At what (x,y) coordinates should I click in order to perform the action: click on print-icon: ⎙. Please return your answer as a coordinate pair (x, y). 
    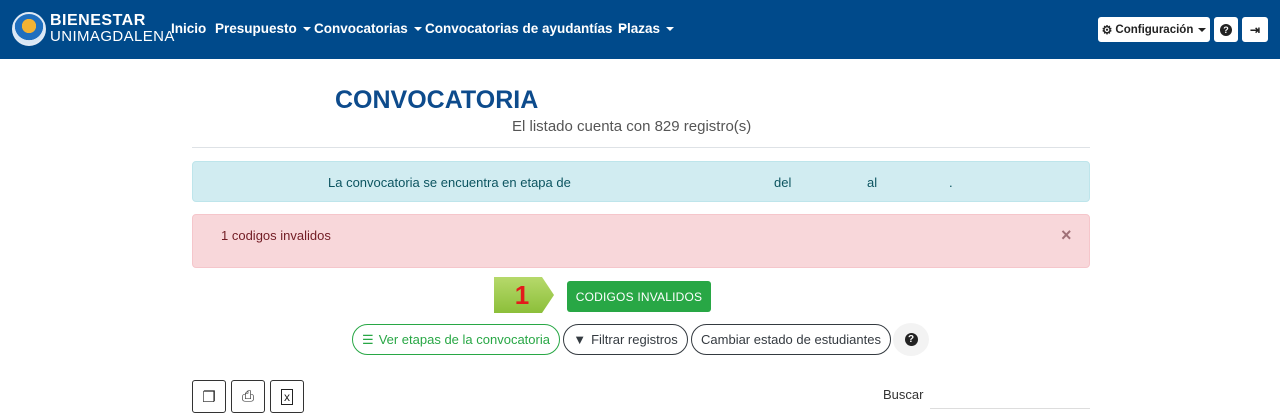
    Looking at the image, I should click on (247, 396).